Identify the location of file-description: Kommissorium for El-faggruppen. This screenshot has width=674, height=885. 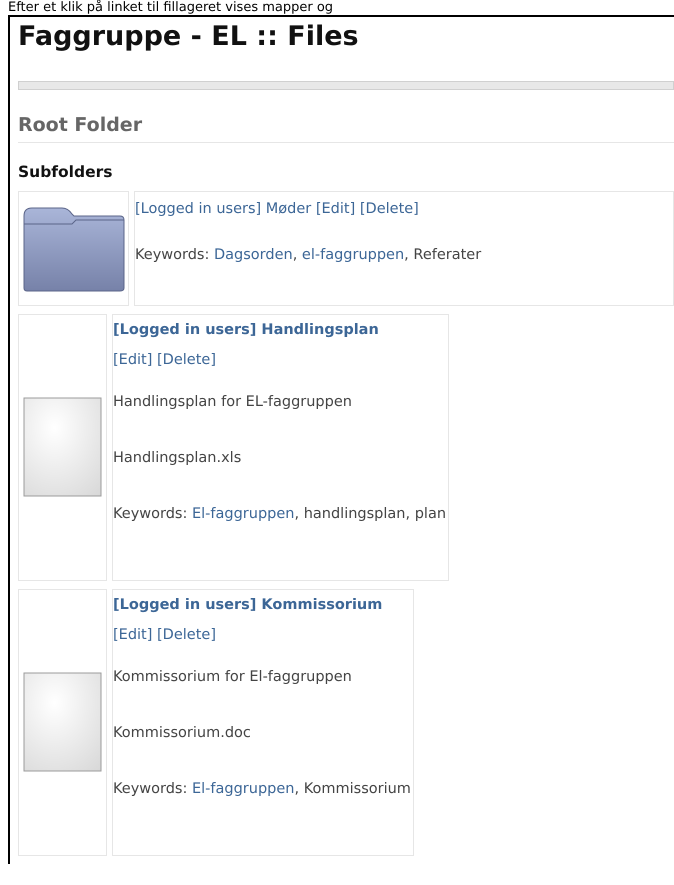
(233, 677).